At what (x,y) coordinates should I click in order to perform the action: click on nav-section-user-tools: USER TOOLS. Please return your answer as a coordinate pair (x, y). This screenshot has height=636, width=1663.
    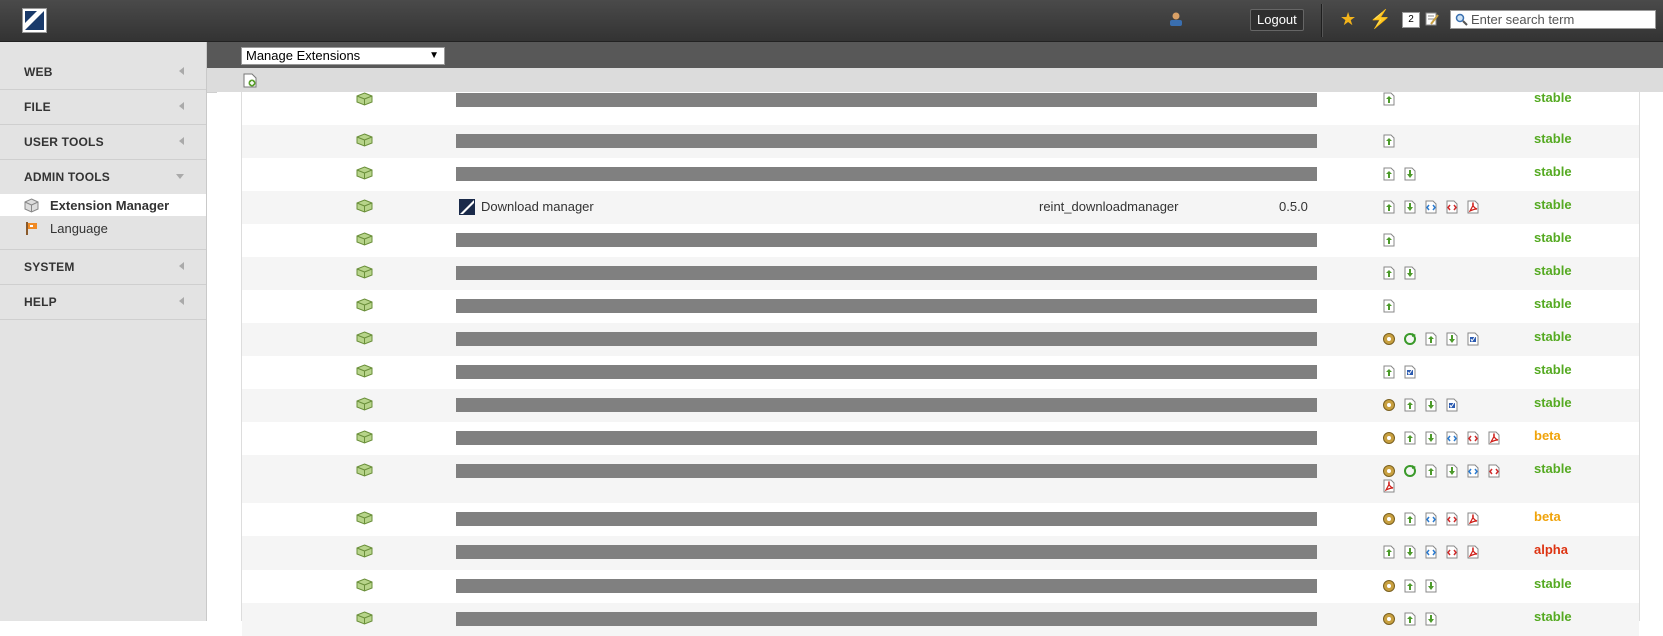
    Looking at the image, I should click on (103, 142).